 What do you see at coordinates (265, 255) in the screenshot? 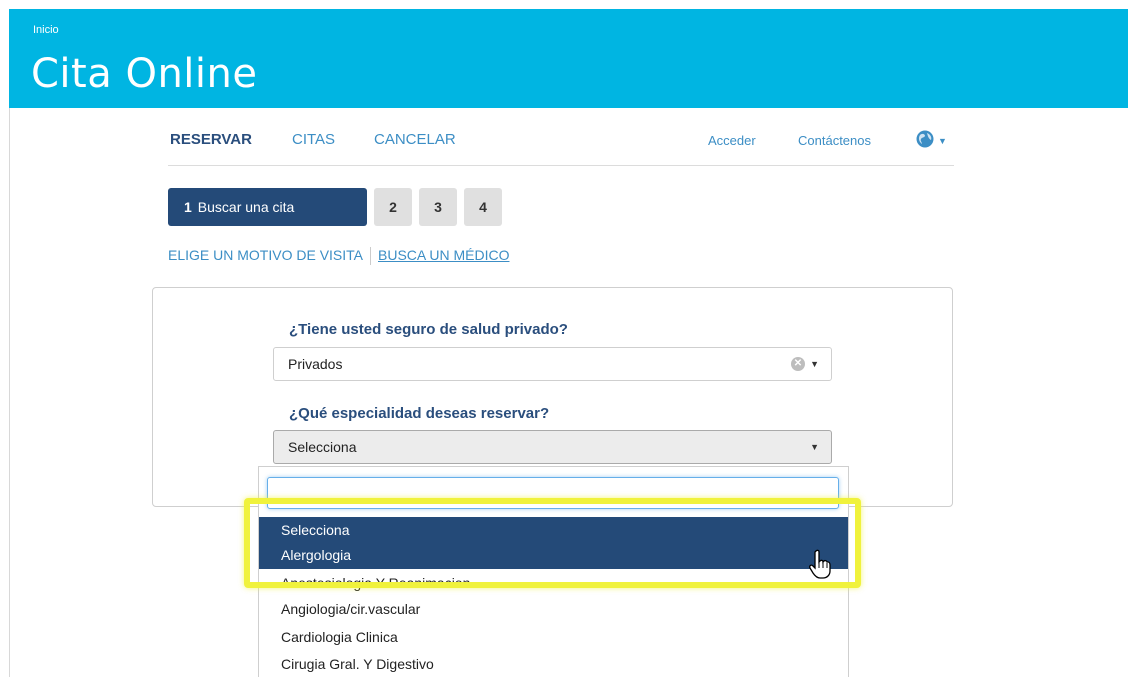
I see `tab-motivo-visita: ELIGE UN MOTIVO DE VISITA` at bounding box center [265, 255].